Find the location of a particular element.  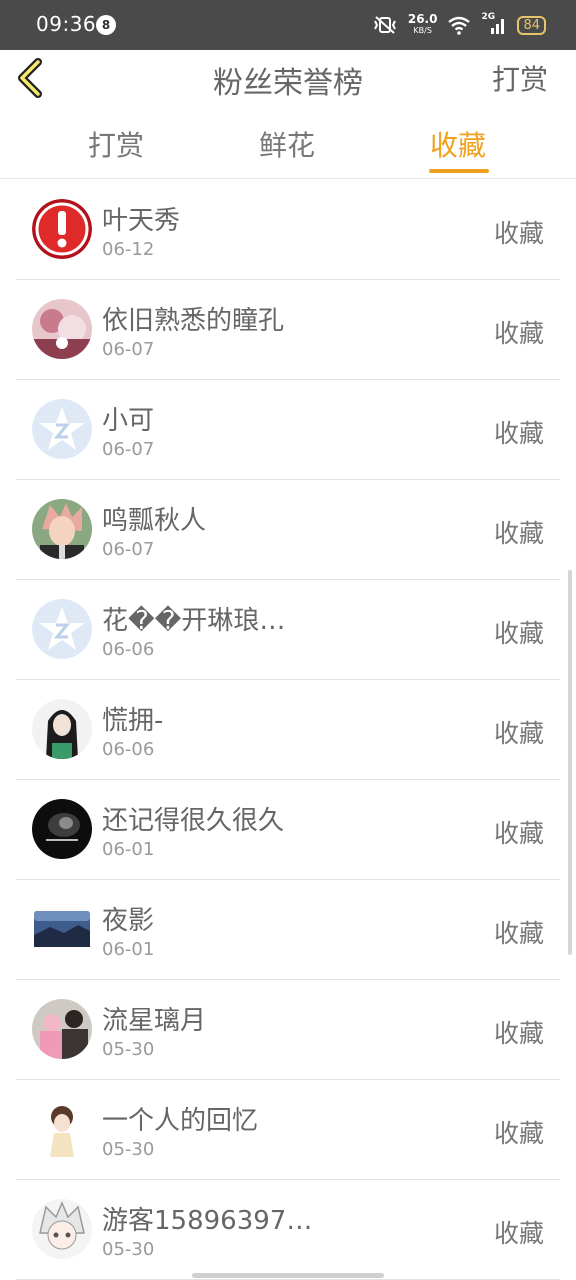

user-name: 叶天秀 is located at coordinates (141, 221).